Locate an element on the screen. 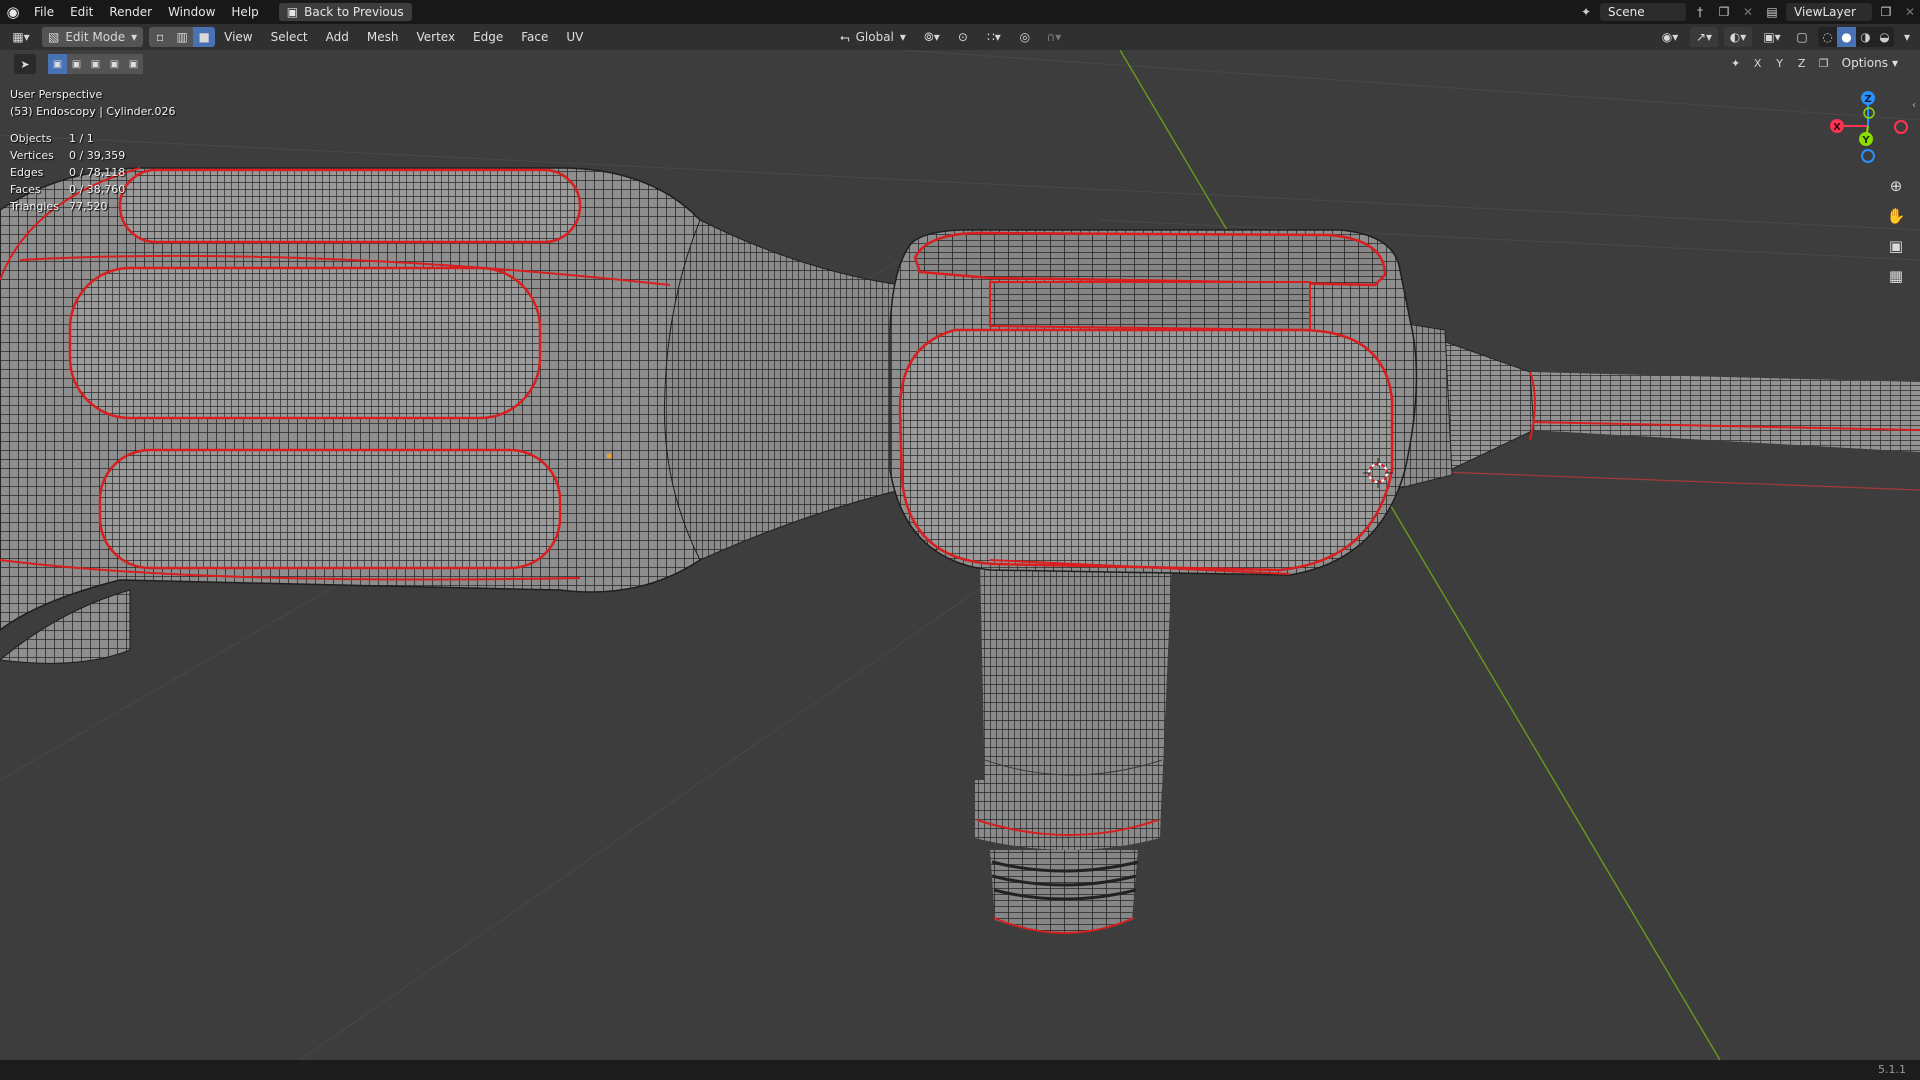  transform-tools: ⮢ Global ▾ ⦾▾ ⊙ ∷▾ ◎ ∩▾ is located at coordinates (951, 37).